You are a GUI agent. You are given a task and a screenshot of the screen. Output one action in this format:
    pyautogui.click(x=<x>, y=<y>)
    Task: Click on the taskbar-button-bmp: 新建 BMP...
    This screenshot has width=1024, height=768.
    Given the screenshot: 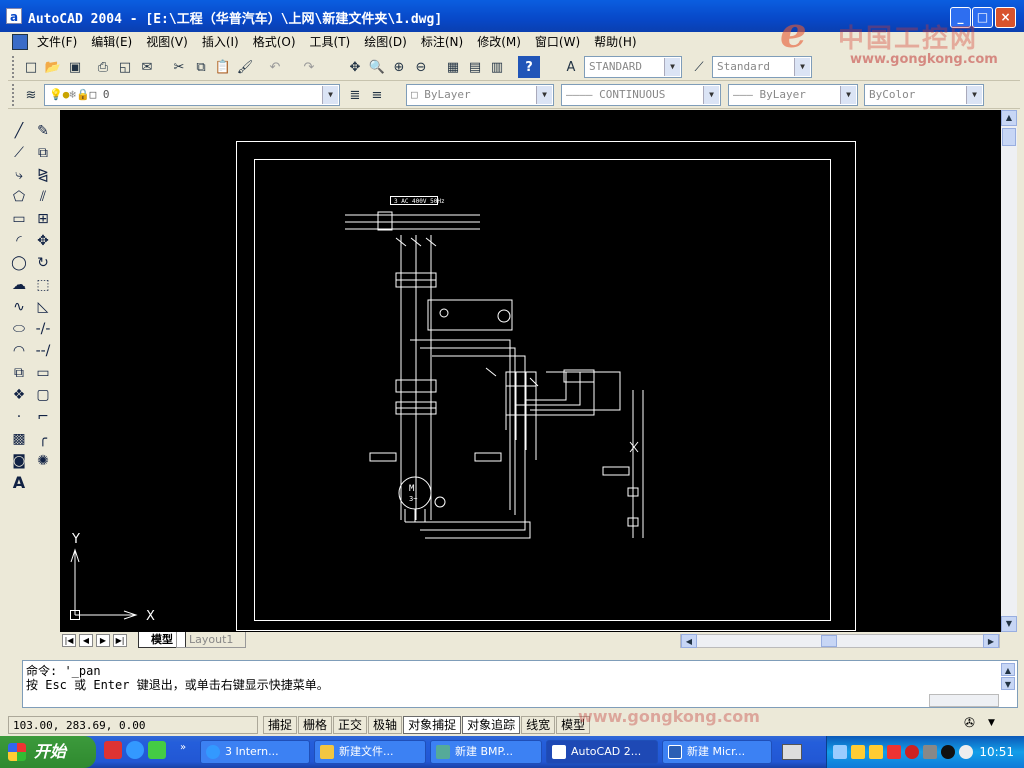 What is the action you would take?
    pyautogui.click(x=486, y=752)
    